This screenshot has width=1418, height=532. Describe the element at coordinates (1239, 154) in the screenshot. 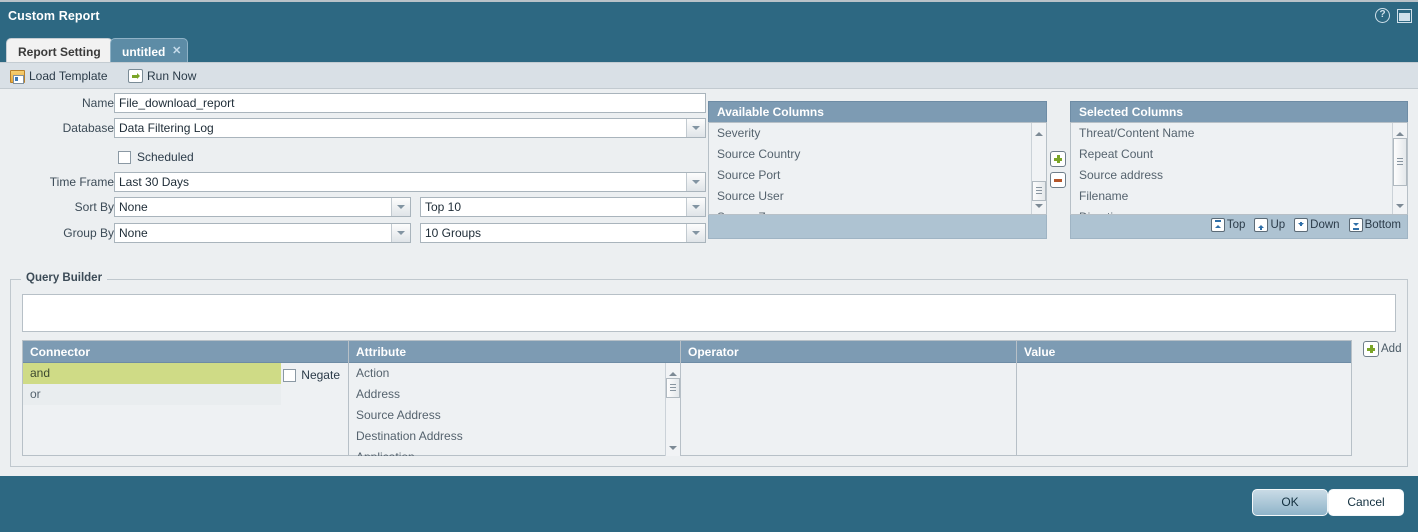

I see `list-item: Repeat Count` at that location.